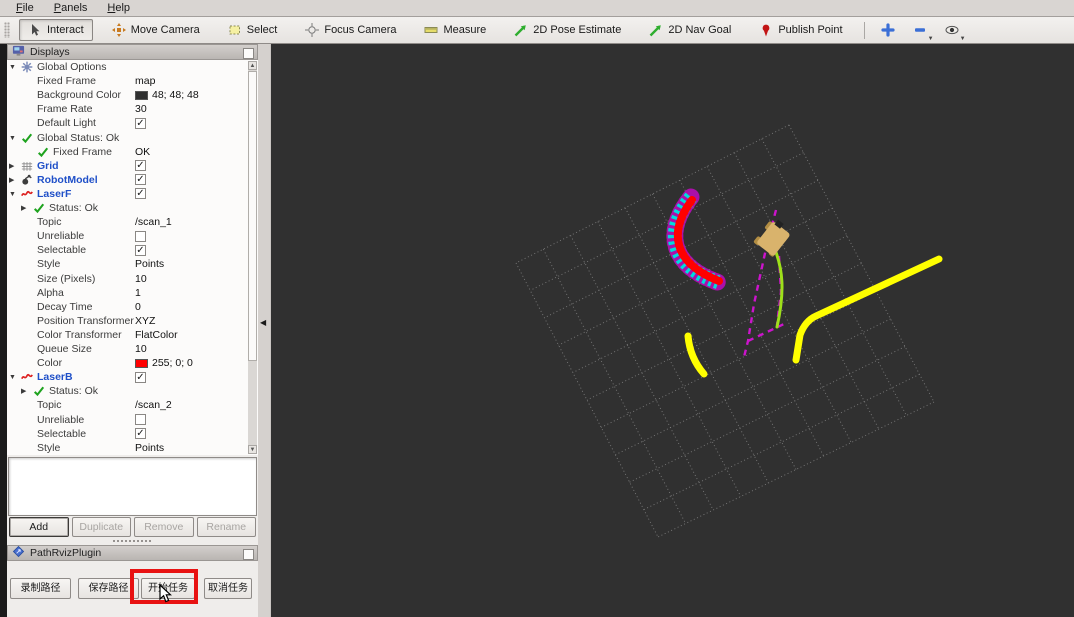  Describe the element at coordinates (127, 123) in the screenshot. I see `tree-row-default-light: Default Light ✓` at that location.